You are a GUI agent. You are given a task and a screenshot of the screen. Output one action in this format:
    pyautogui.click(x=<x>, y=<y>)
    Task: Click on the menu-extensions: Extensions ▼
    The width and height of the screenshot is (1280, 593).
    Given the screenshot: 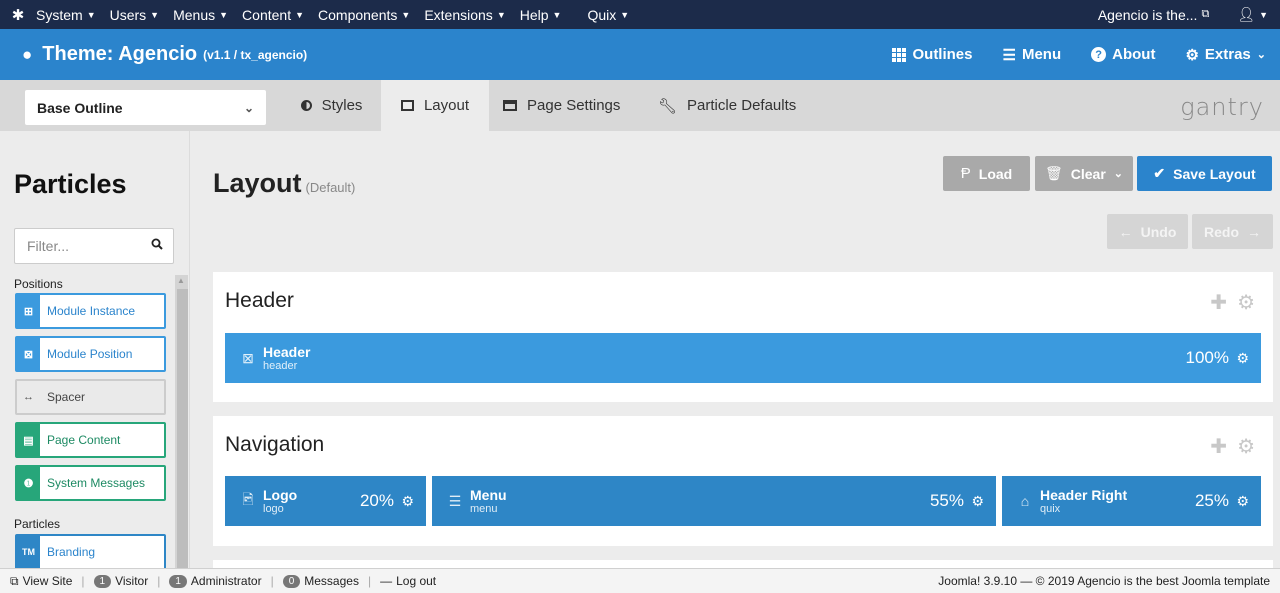 What is the action you would take?
    pyautogui.click(x=464, y=15)
    